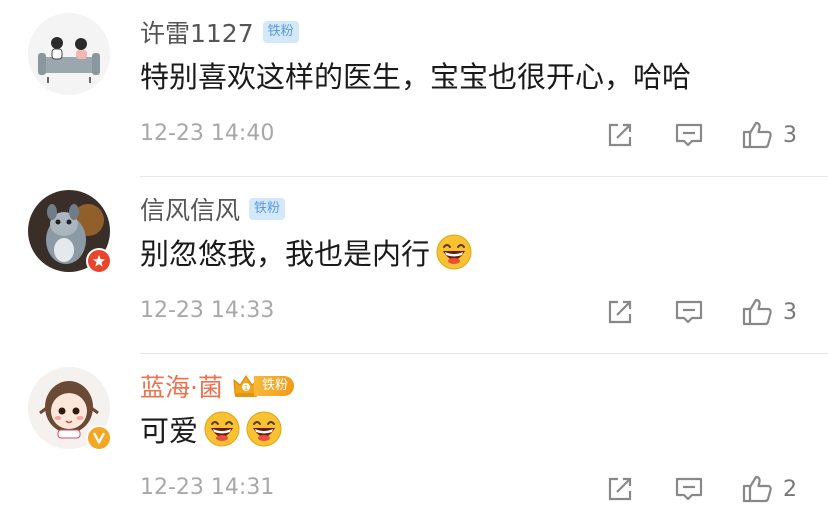  I want to click on username-row: 许雷1127 铁粉, so click(219, 32).